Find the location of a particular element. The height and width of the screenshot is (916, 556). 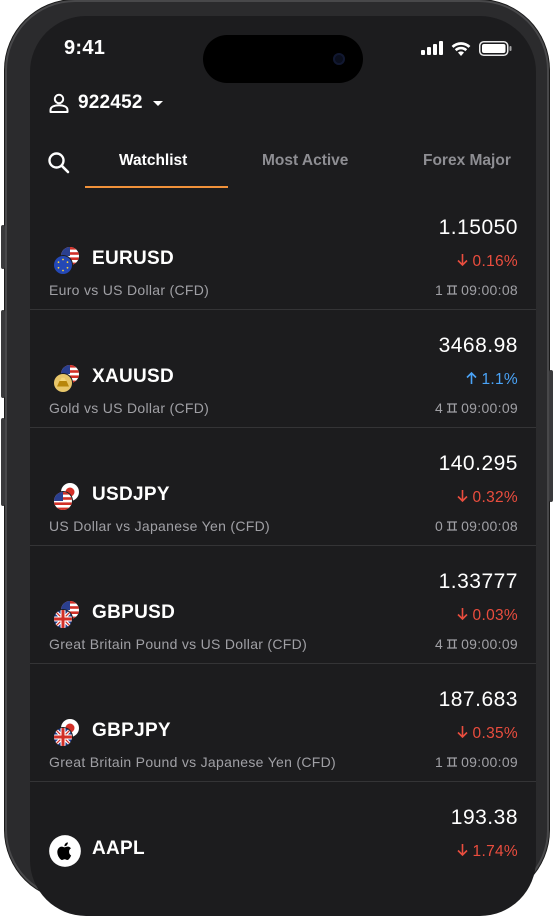

account-selector: 922452 is located at coordinates (106, 103).